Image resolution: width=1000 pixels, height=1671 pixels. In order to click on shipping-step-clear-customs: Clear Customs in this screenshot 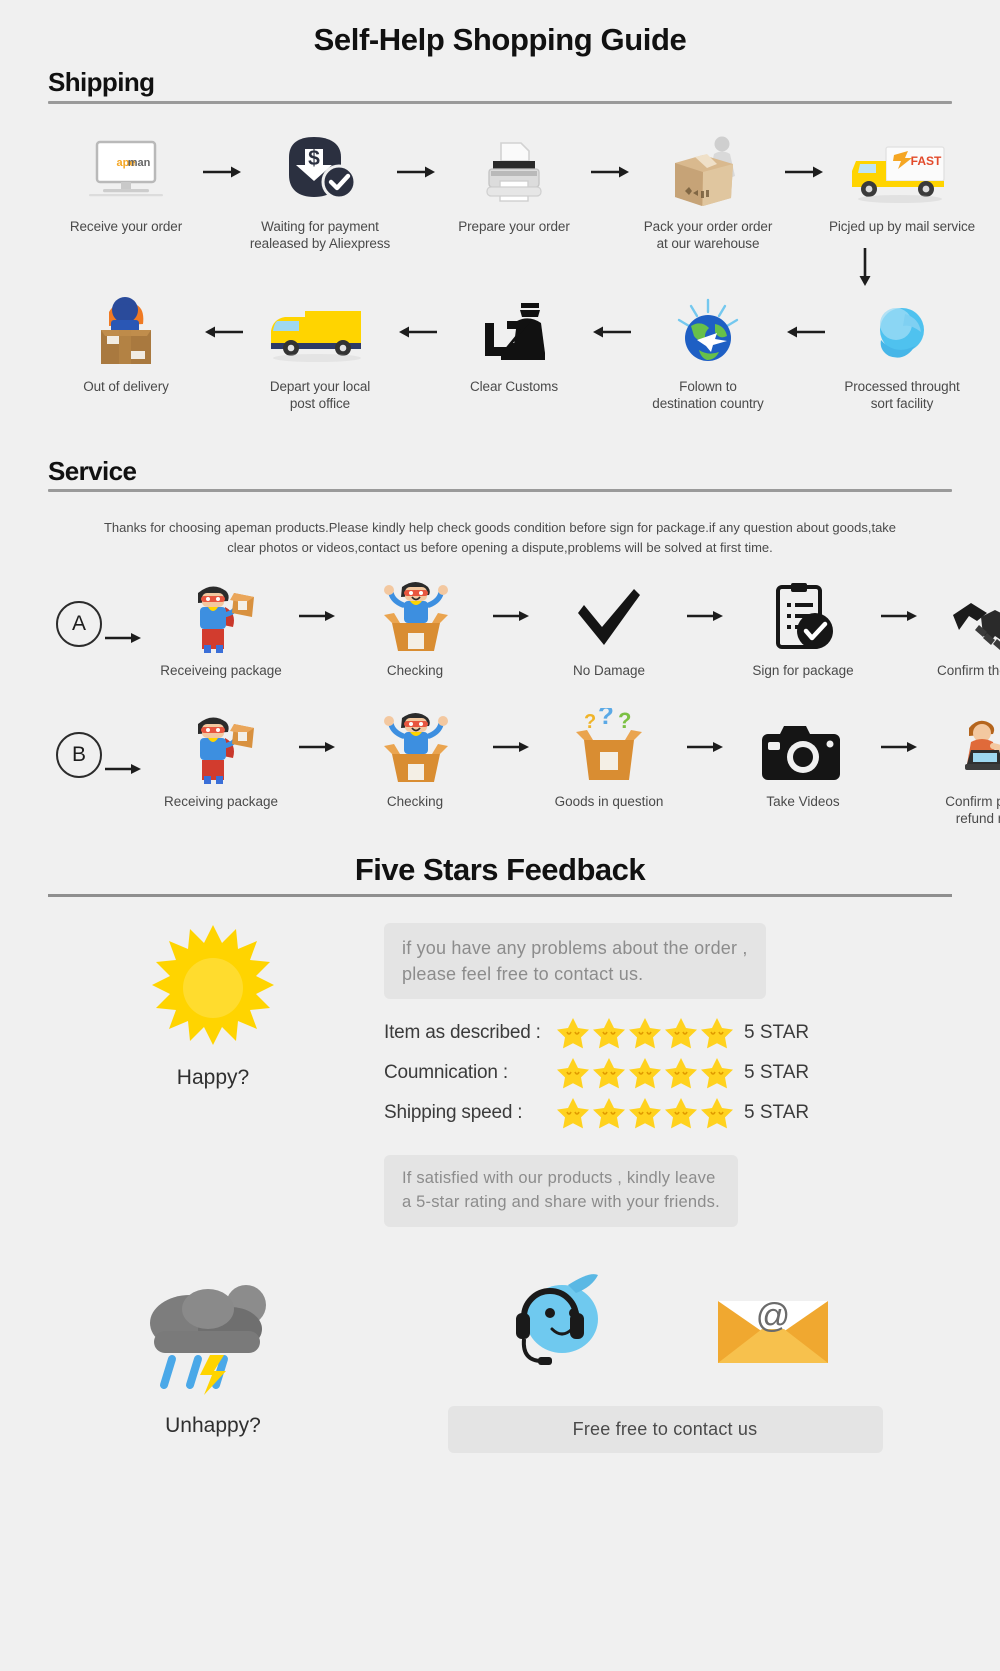, I will do `click(514, 344)`.